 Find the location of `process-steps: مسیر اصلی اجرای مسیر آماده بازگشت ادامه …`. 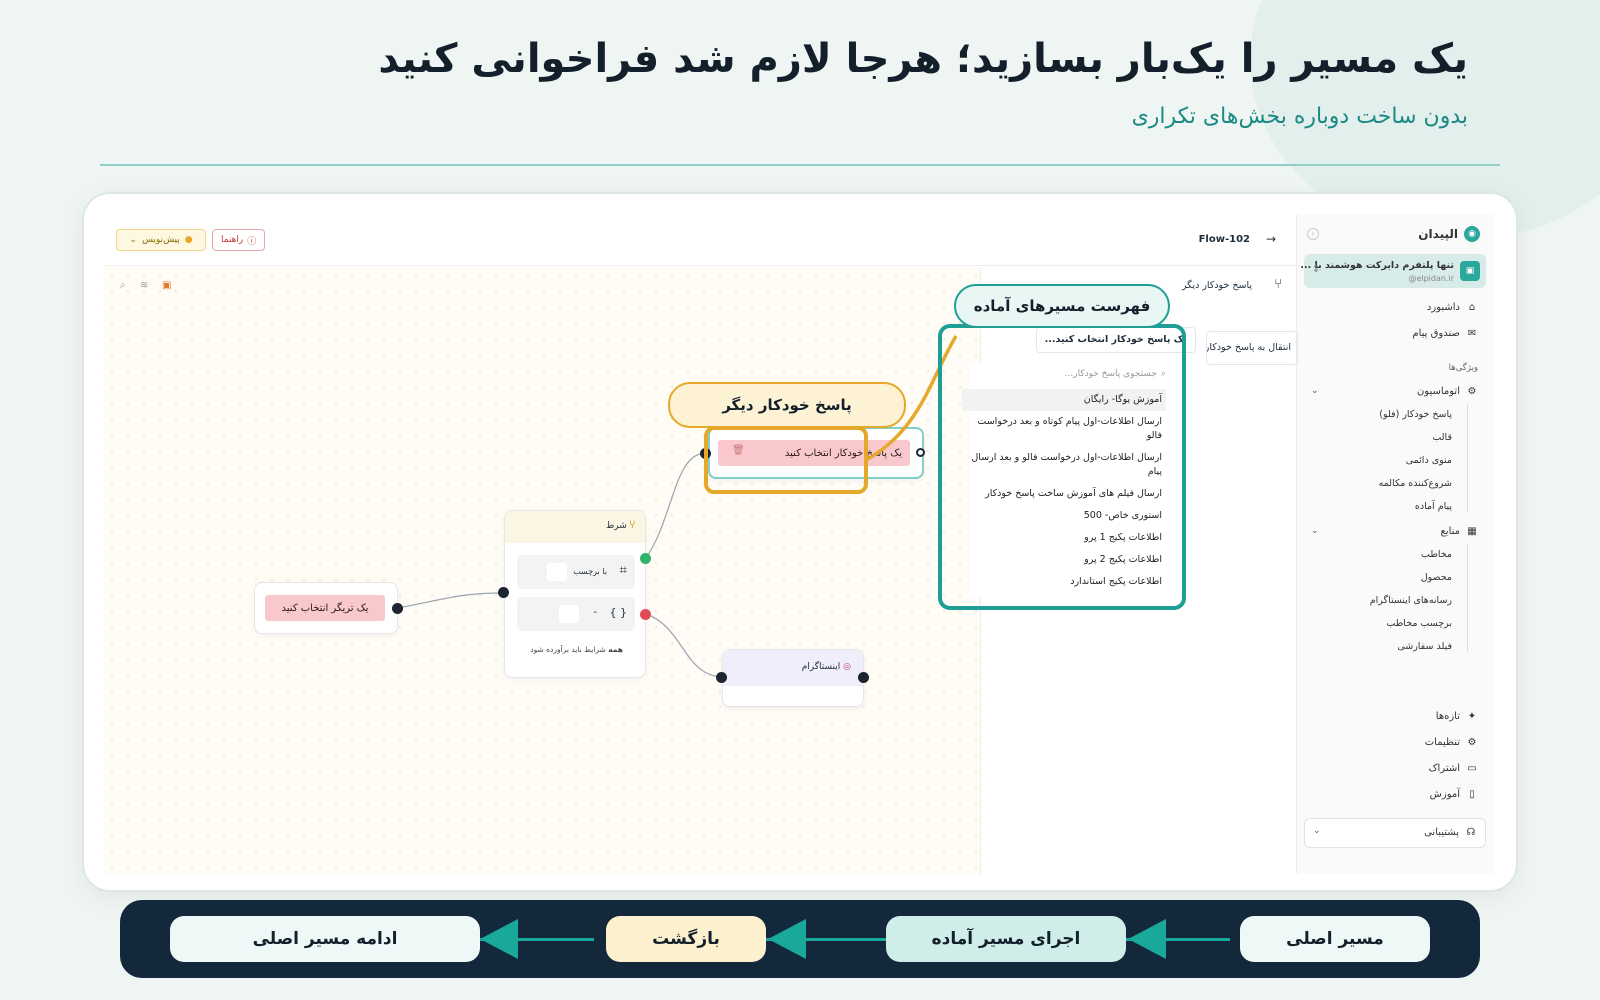

process-steps: مسیر اصلی اجرای مسیر آماده بازگشت ادامه … is located at coordinates (800, 939).